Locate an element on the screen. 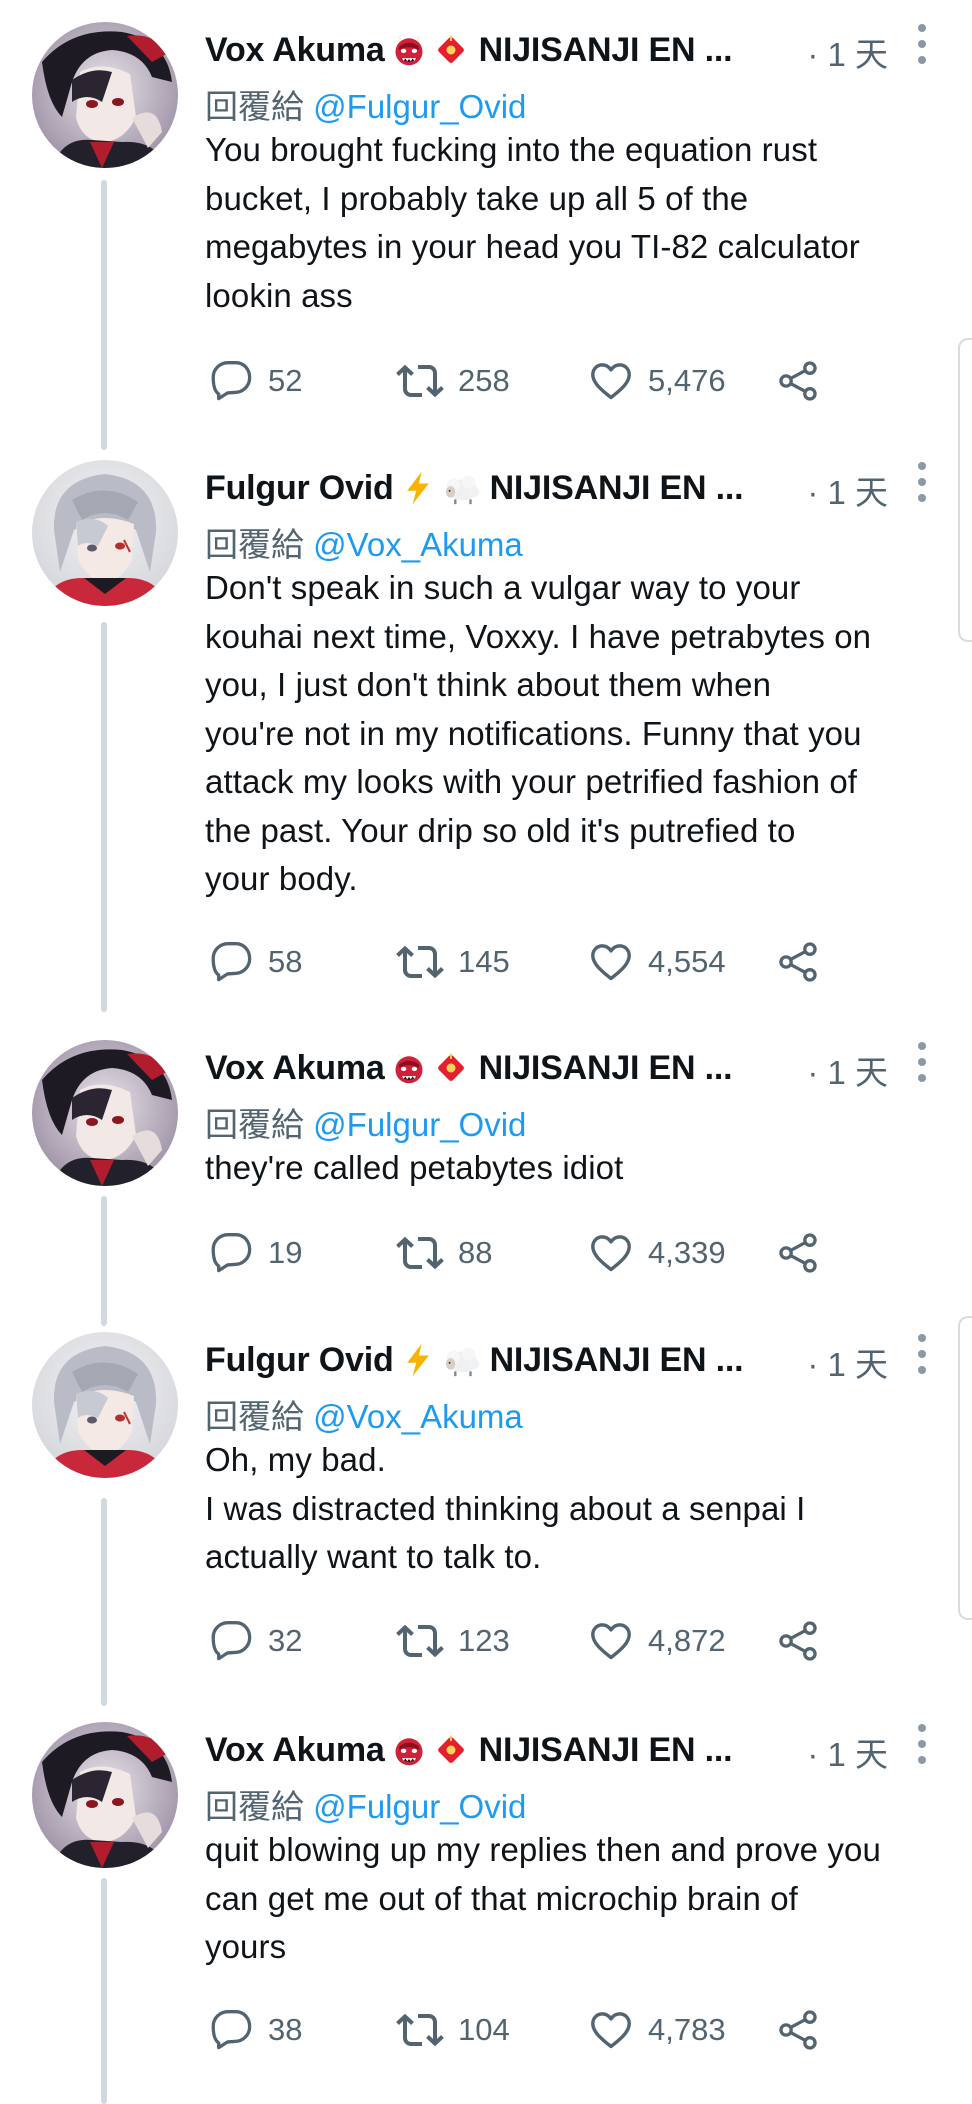  reply-button: 58 is located at coordinates (256, 962).